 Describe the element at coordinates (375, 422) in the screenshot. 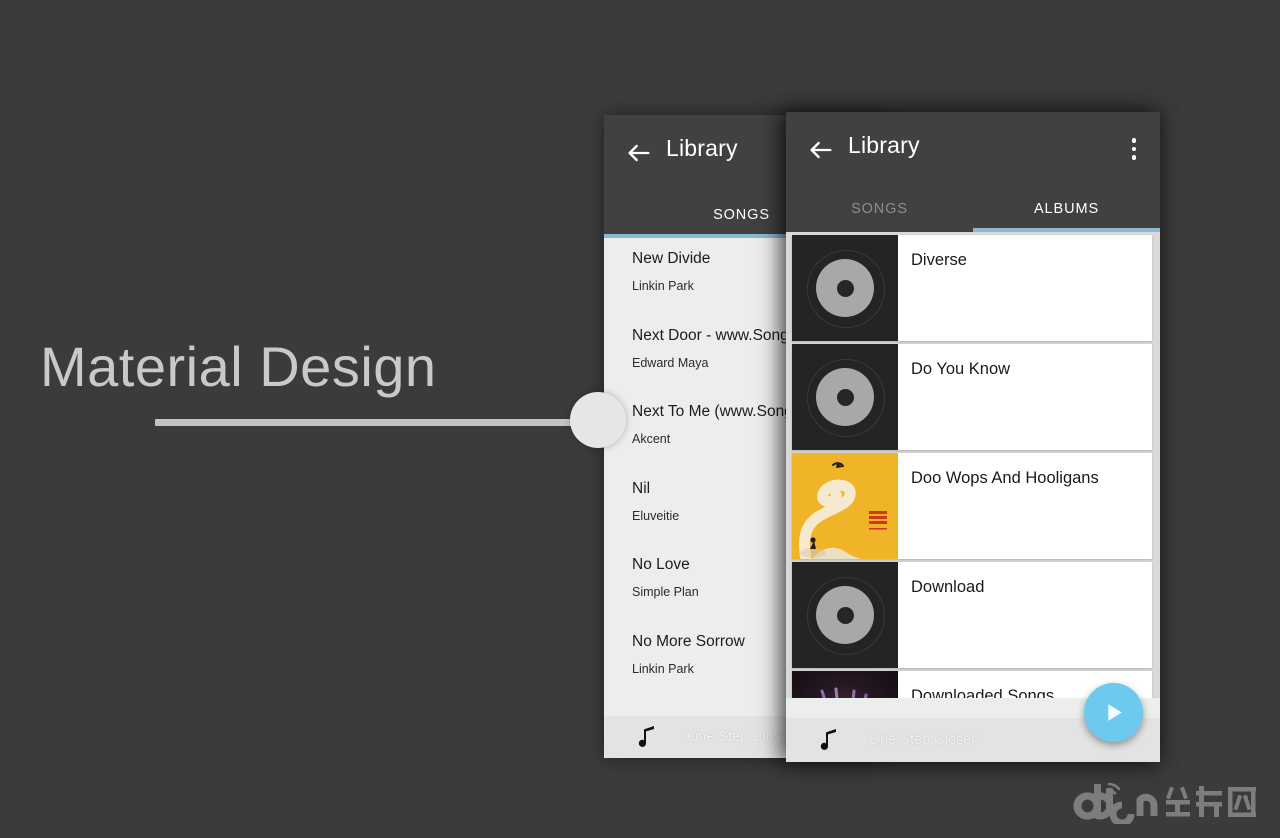

I see `material-design-slider-track` at that location.